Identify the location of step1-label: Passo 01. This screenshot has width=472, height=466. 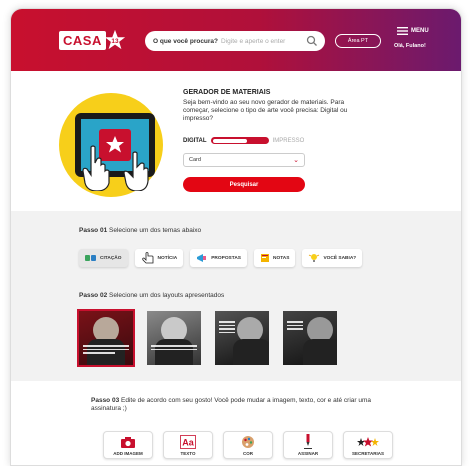
(93, 230).